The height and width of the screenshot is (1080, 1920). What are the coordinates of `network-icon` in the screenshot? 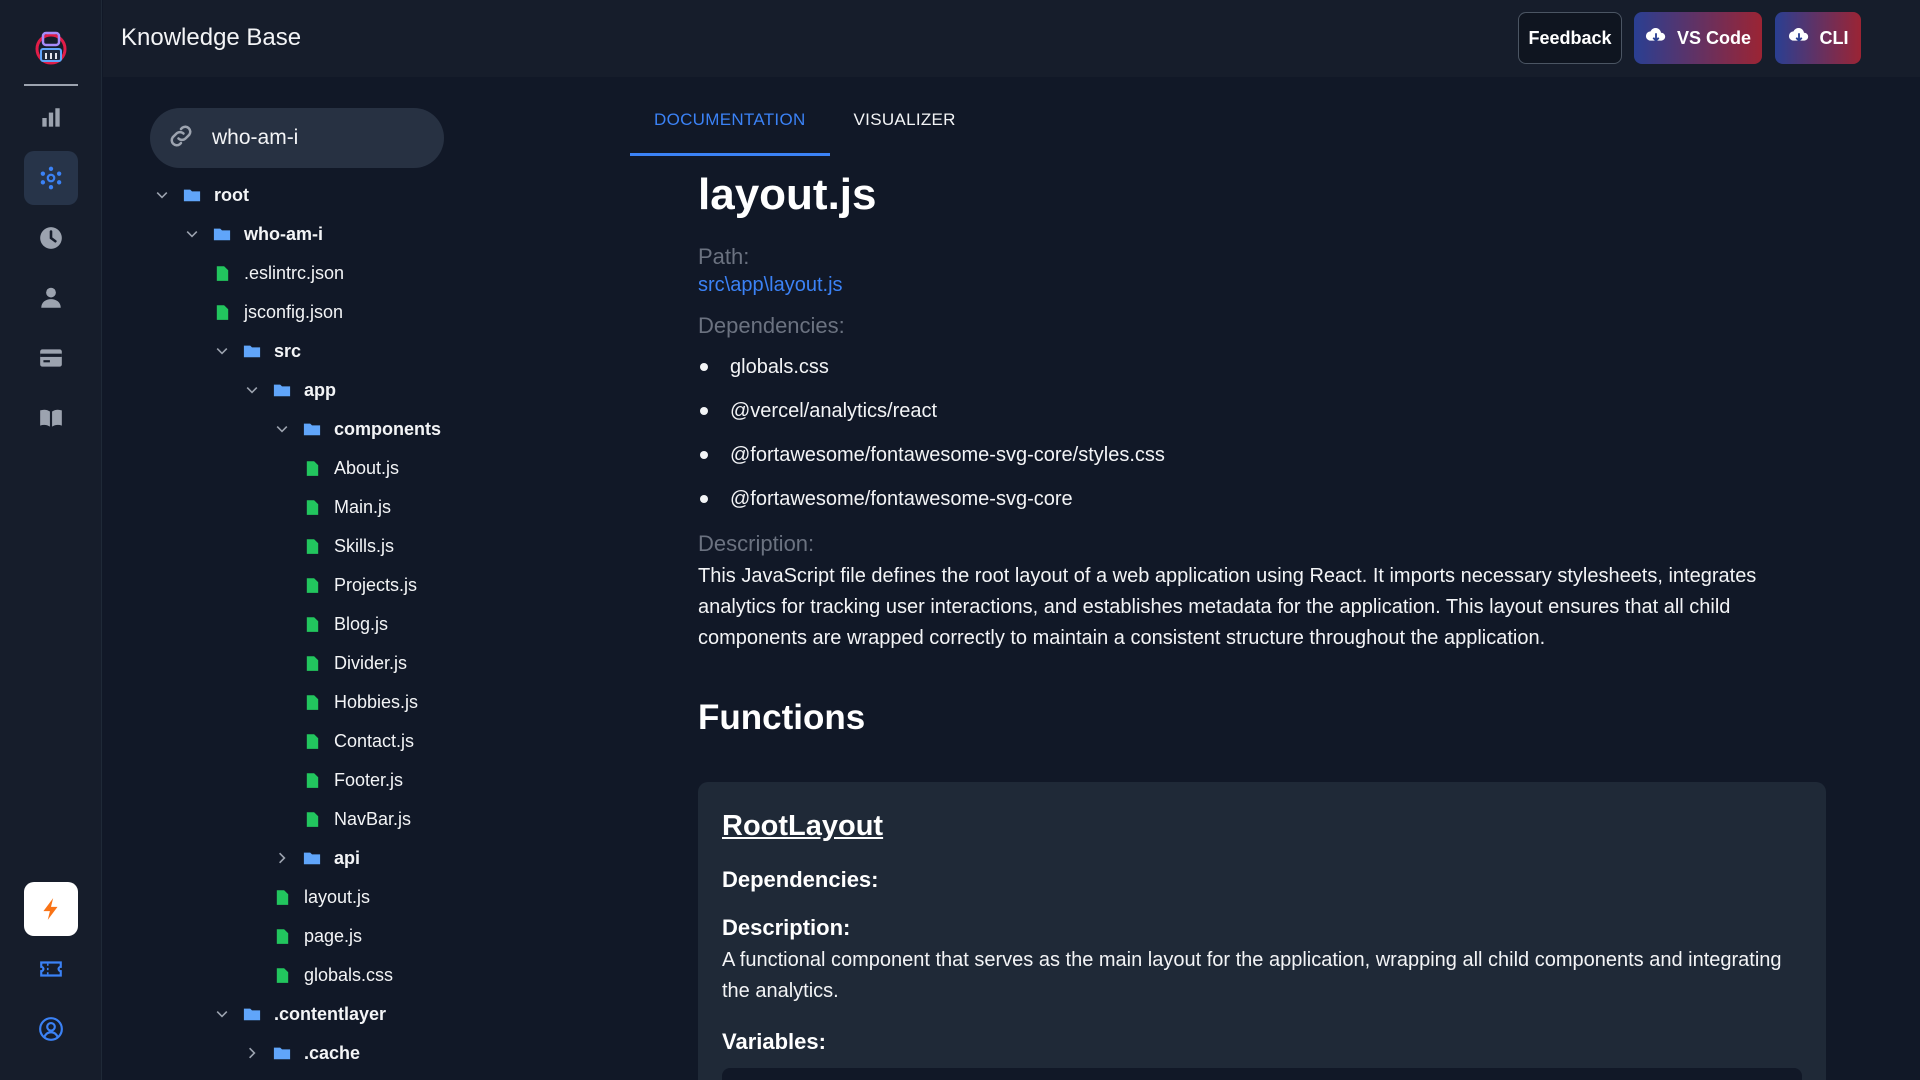 It's located at (51, 178).